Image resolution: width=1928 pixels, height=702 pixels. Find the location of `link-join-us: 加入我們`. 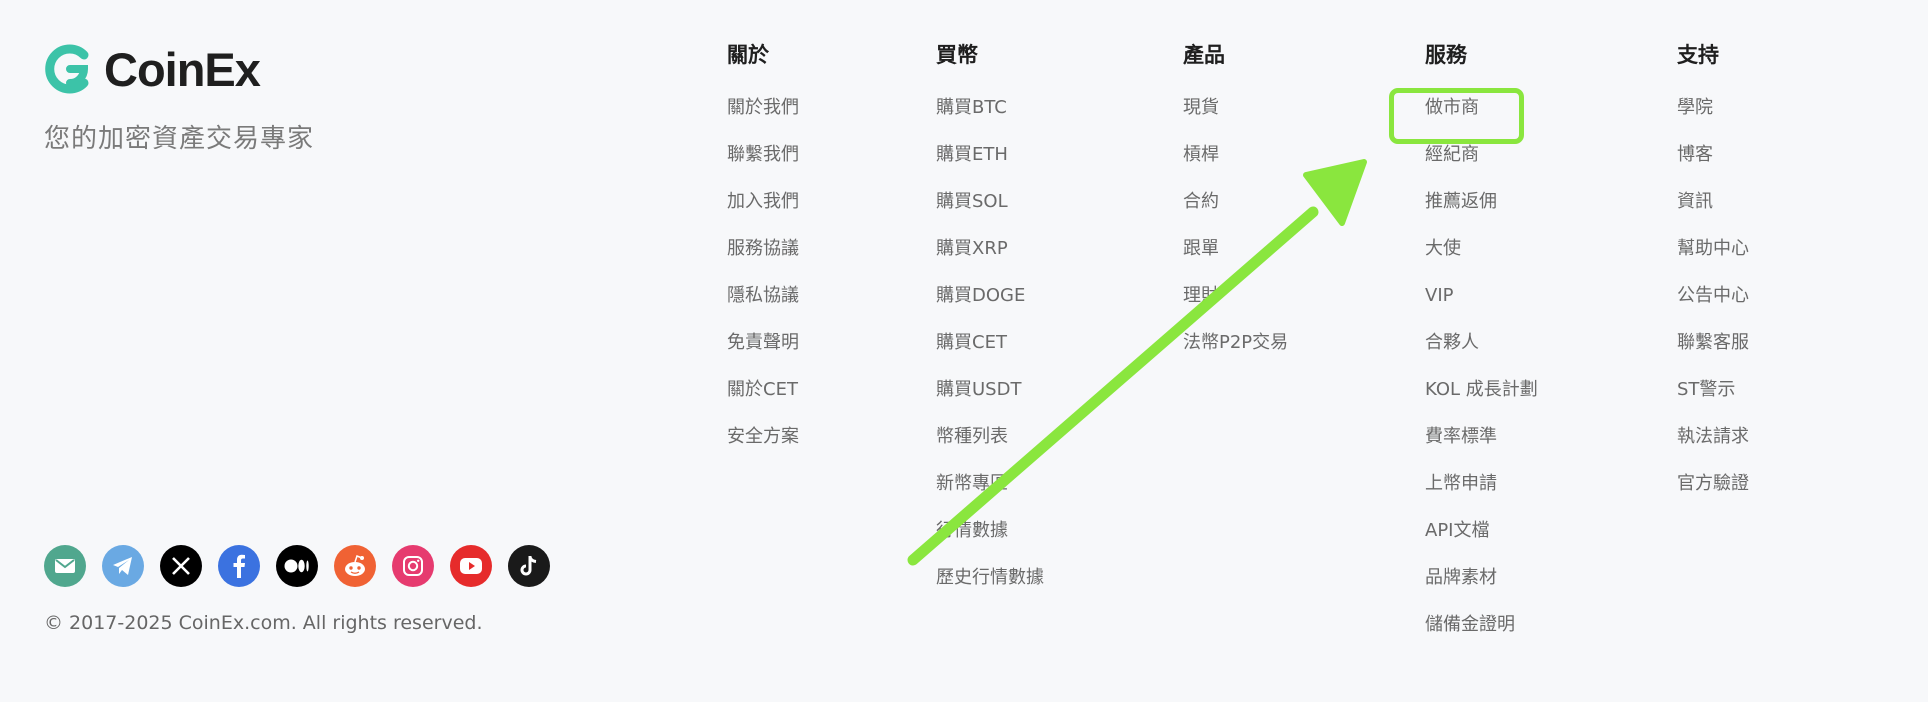

link-join-us: 加入我們 is located at coordinates (763, 213).